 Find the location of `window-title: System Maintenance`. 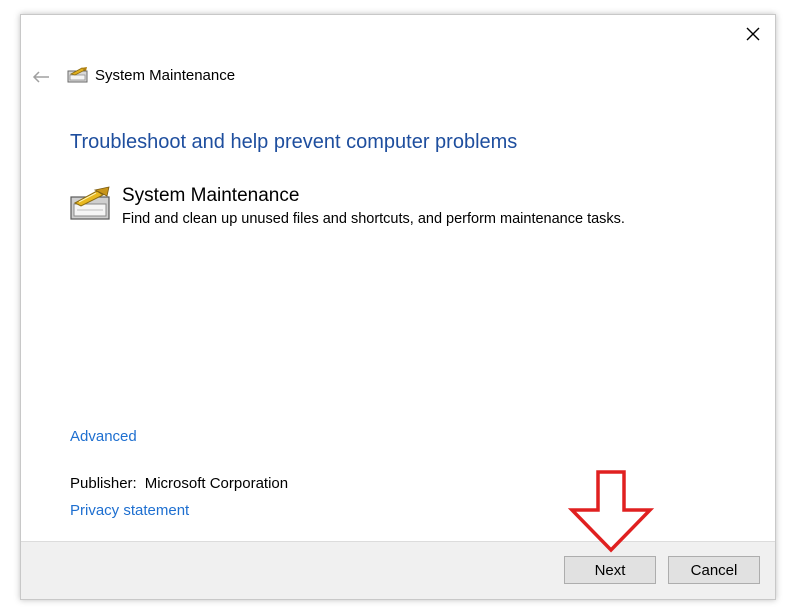

window-title: System Maintenance is located at coordinates (165, 75).